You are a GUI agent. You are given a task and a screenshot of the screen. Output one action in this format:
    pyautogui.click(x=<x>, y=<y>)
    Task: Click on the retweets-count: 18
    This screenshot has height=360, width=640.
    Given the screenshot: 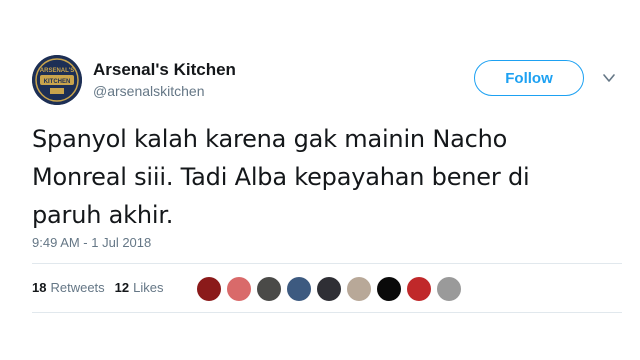 What is the action you would take?
    pyautogui.click(x=39, y=287)
    